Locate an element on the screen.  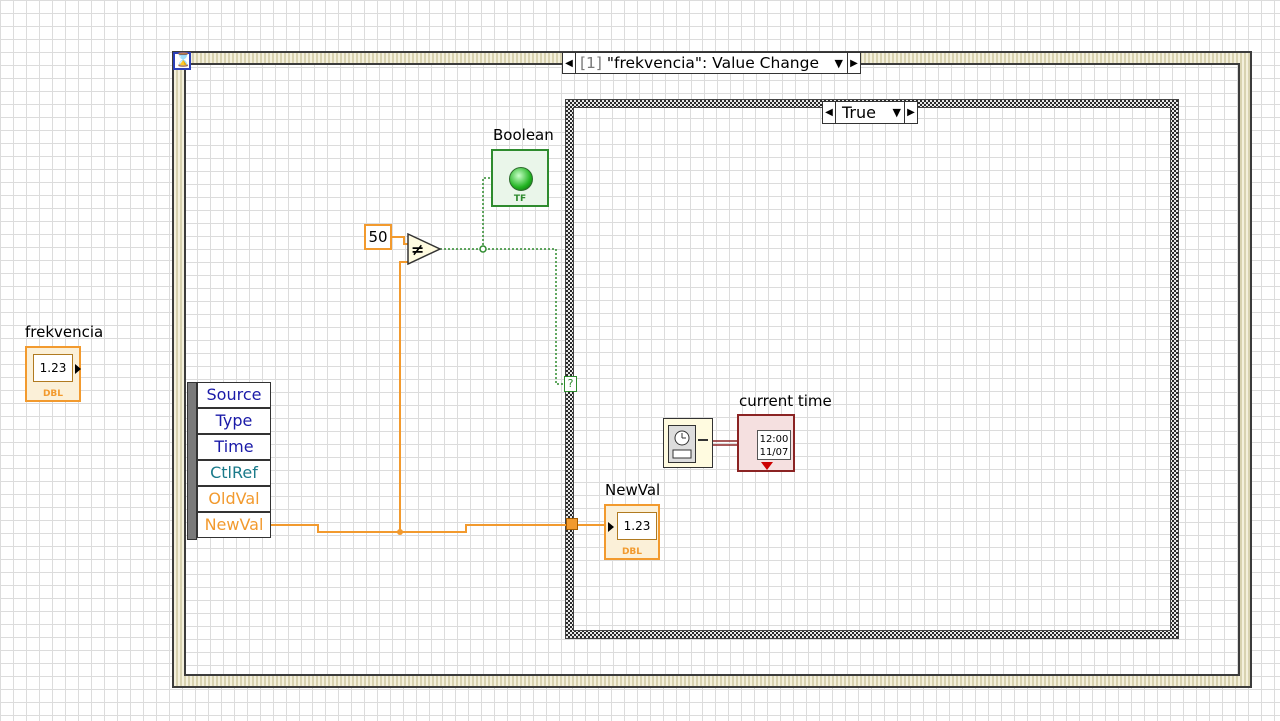
event-data-item: Type is located at coordinates (234, 421).